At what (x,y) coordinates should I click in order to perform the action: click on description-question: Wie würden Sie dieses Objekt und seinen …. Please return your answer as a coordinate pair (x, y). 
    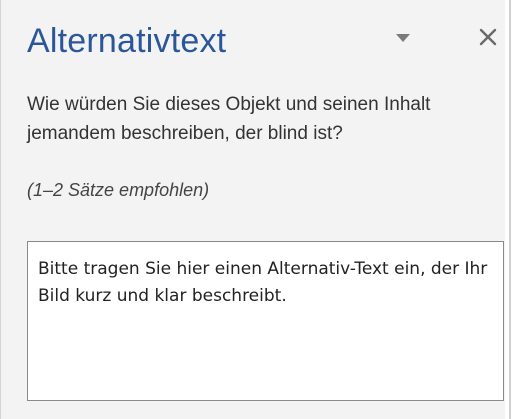
    Looking at the image, I should click on (229, 119).